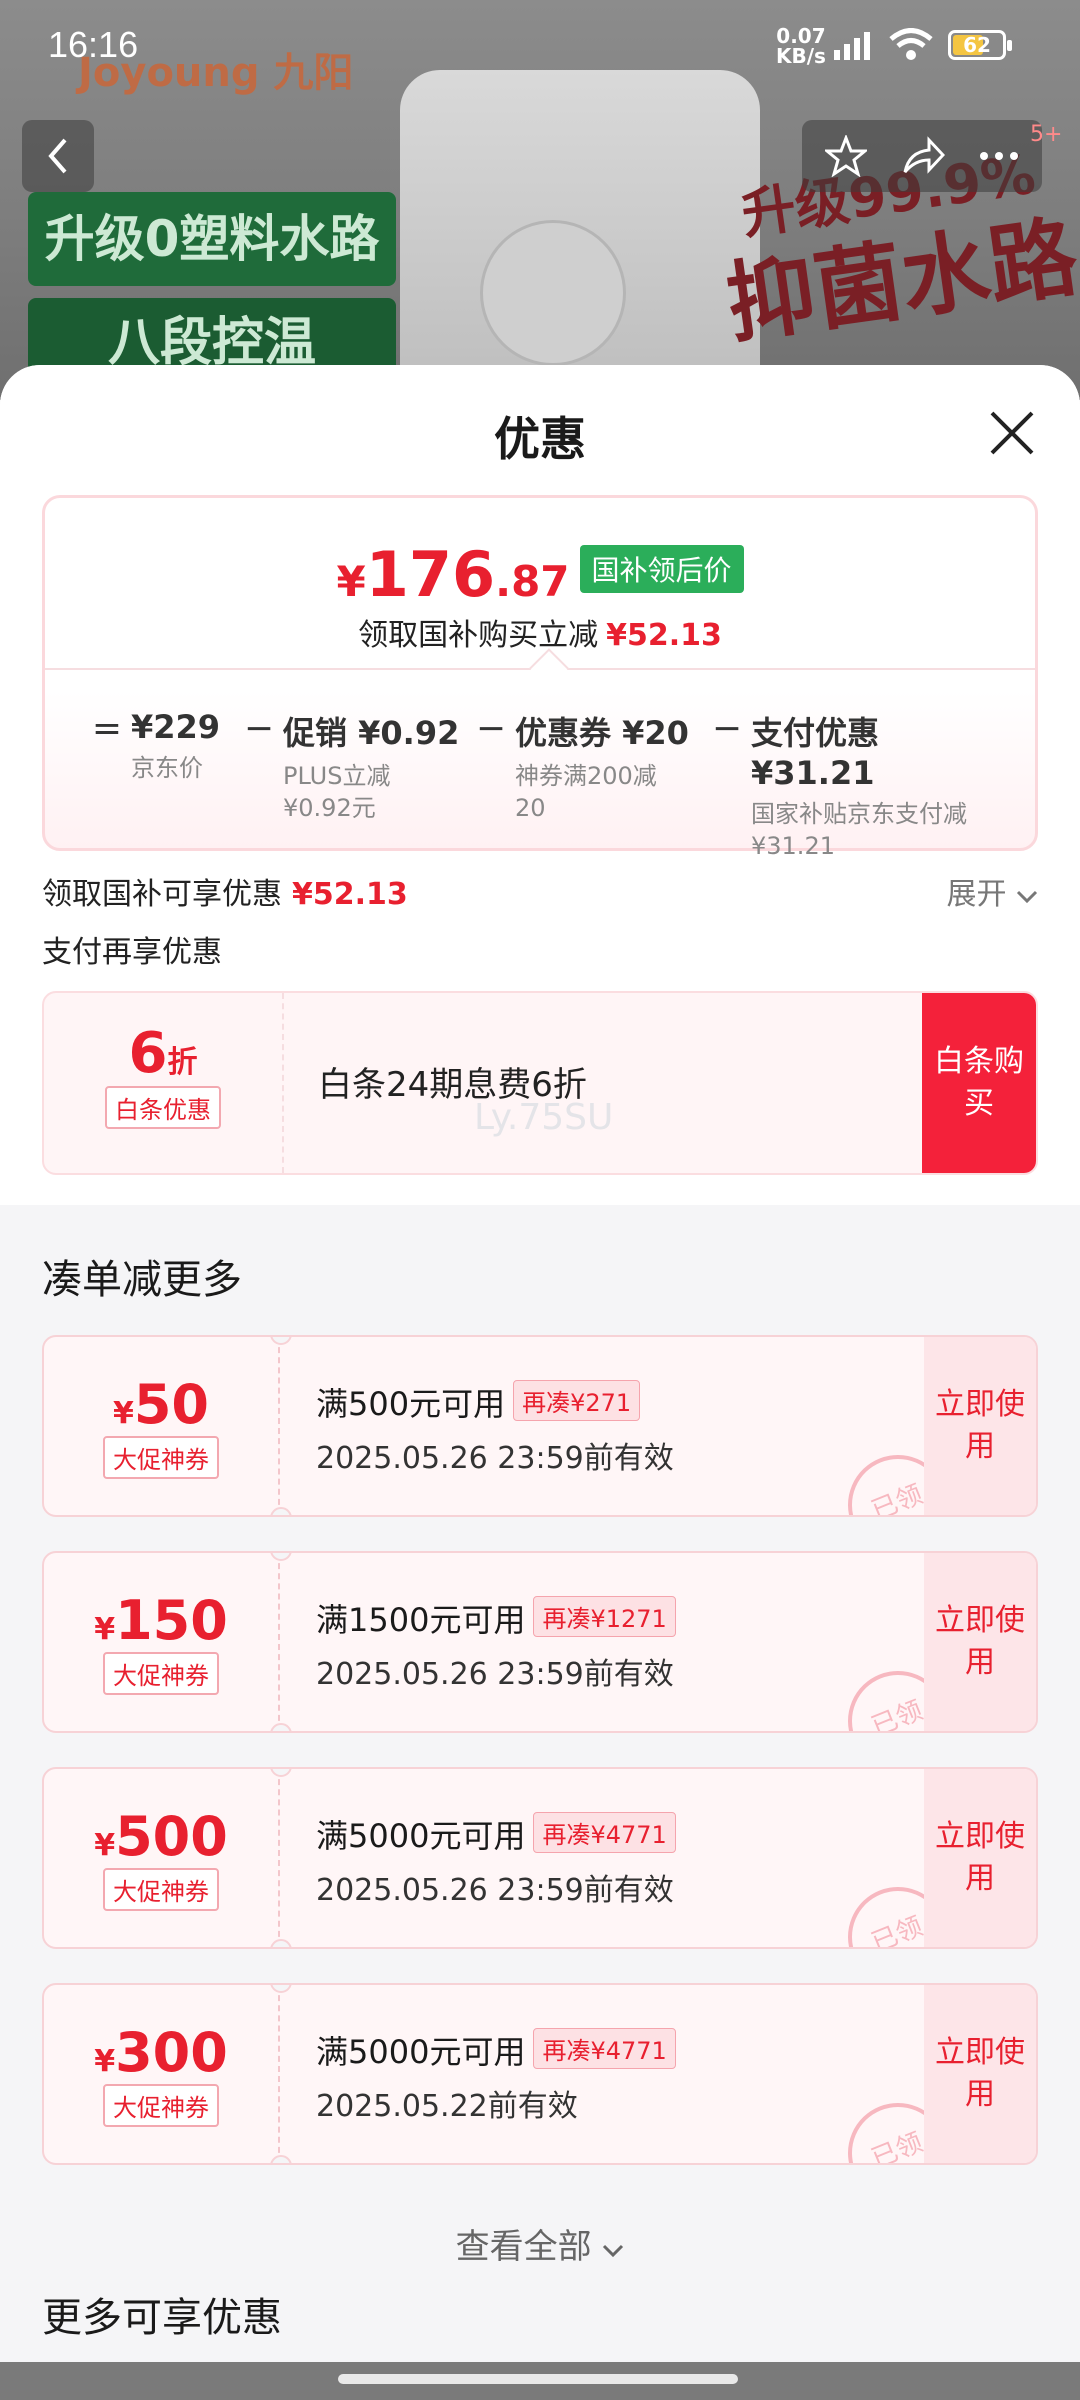 The height and width of the screenshot is (2400, 1080). What do you see at coordinates (911, 44) in the screenshot?
I see `wifi-icon` at bounding box center [911, 44].